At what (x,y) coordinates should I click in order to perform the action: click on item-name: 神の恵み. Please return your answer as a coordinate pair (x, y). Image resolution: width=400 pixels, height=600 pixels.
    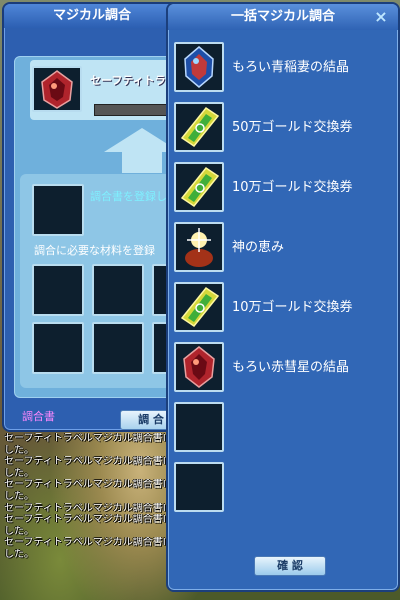
    Looking at the image, I should click on (258, 247).